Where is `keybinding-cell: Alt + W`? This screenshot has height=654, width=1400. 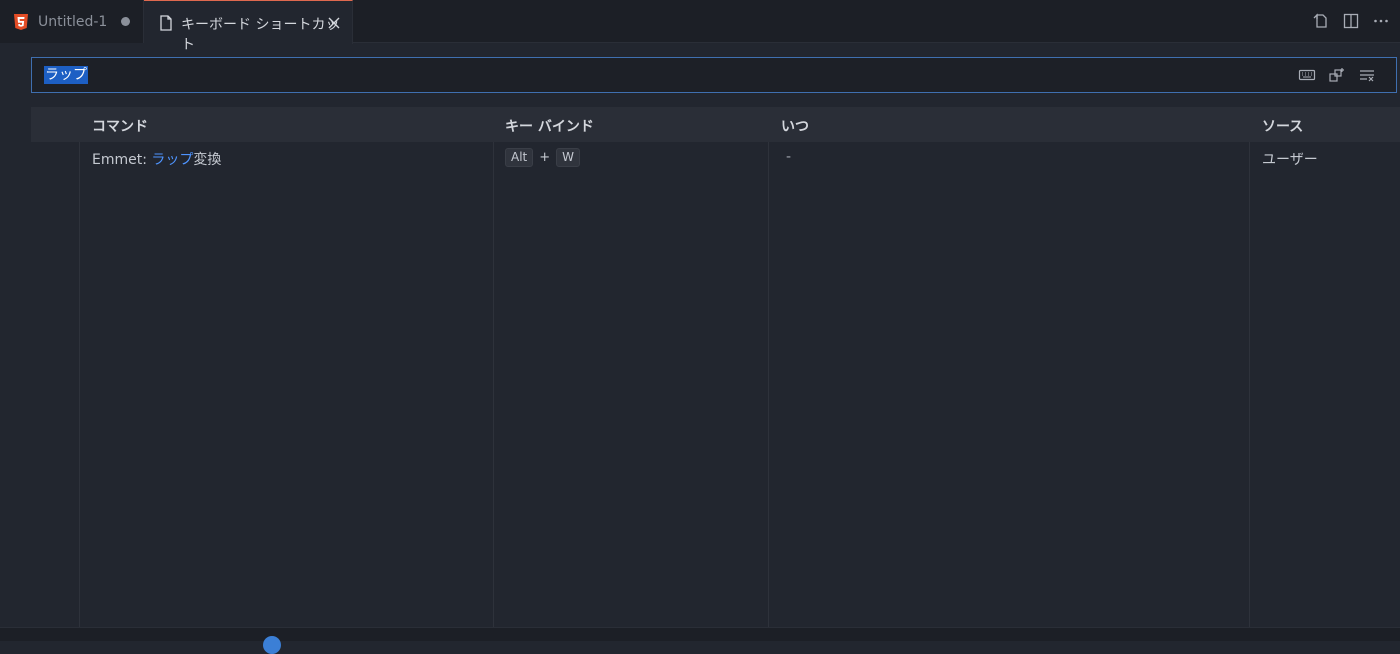 keybinding-cell: Alt + W is located at coordinates (543, 157).